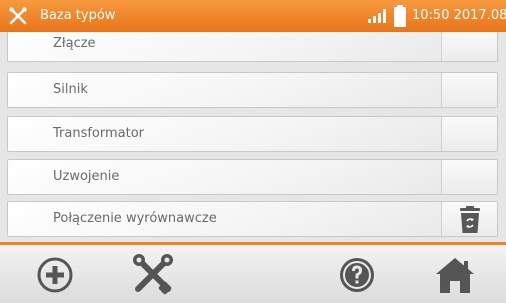  Describe the element at coordinates (86, 176) in the screenshot. I see `list-item-label: Uzwojenie` at that location.